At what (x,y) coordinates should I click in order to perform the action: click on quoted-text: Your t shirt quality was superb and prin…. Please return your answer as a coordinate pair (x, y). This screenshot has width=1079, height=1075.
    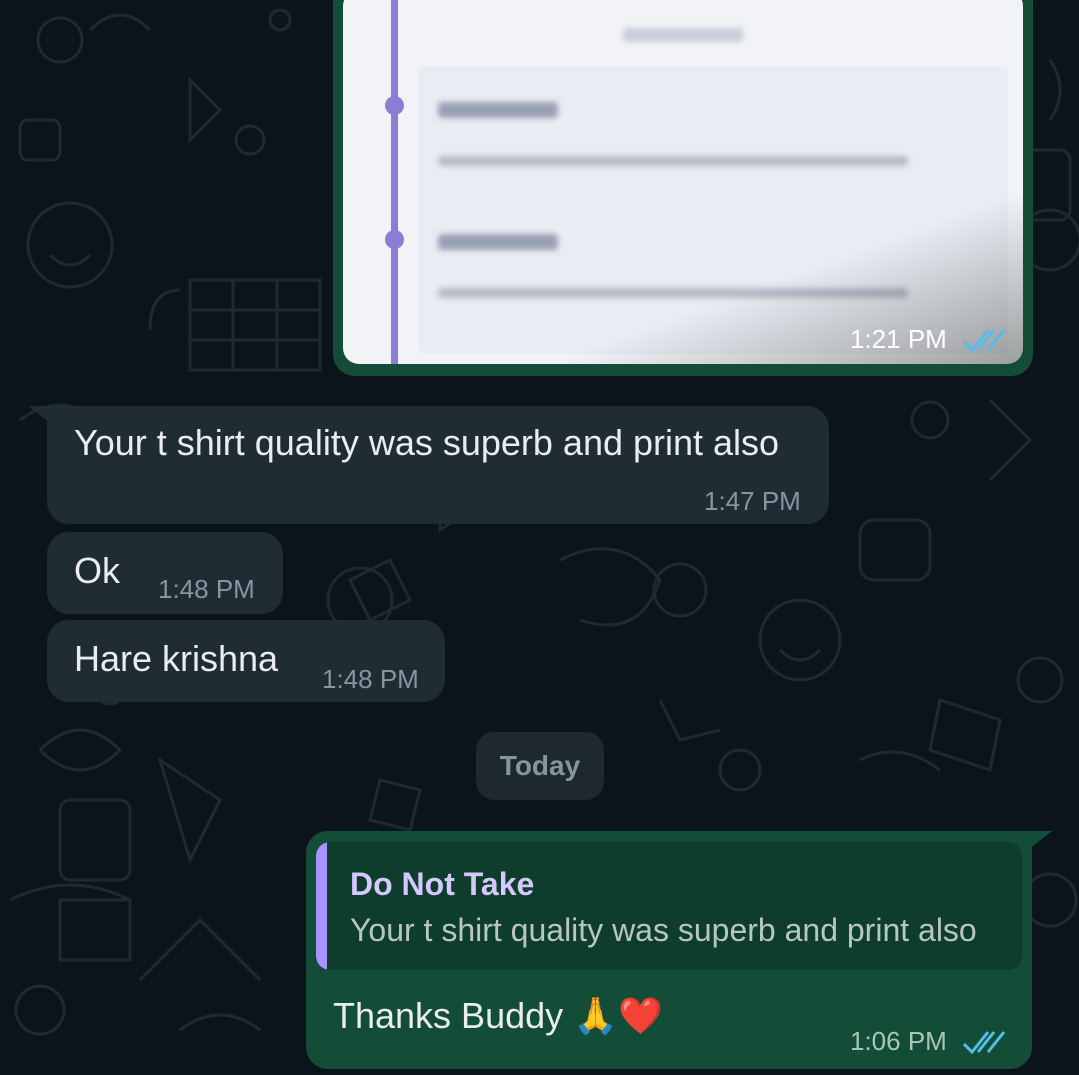
    Looking at the image, I should click on (663, 930).